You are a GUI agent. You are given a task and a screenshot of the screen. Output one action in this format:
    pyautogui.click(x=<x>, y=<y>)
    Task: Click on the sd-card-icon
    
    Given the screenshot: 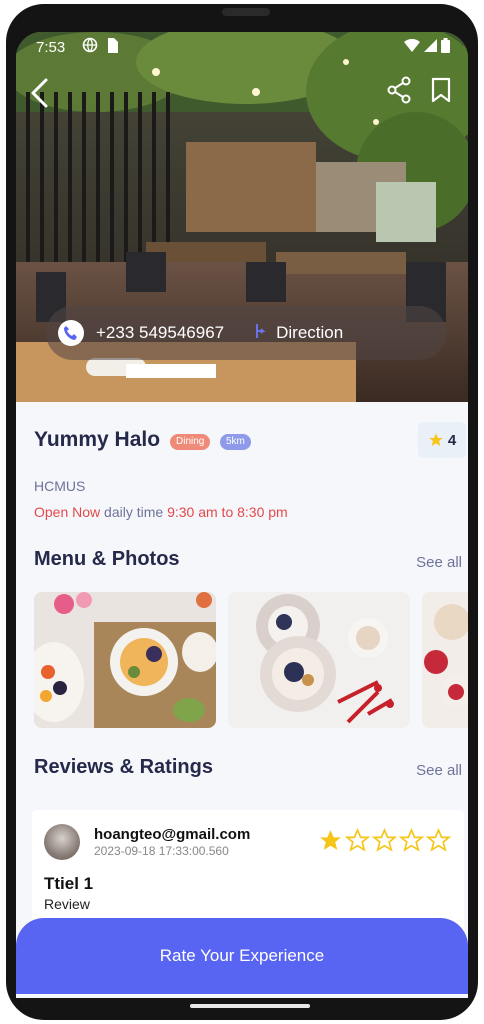 What is the action you would take?
    pyautogui.click(x=112, y=47)
    